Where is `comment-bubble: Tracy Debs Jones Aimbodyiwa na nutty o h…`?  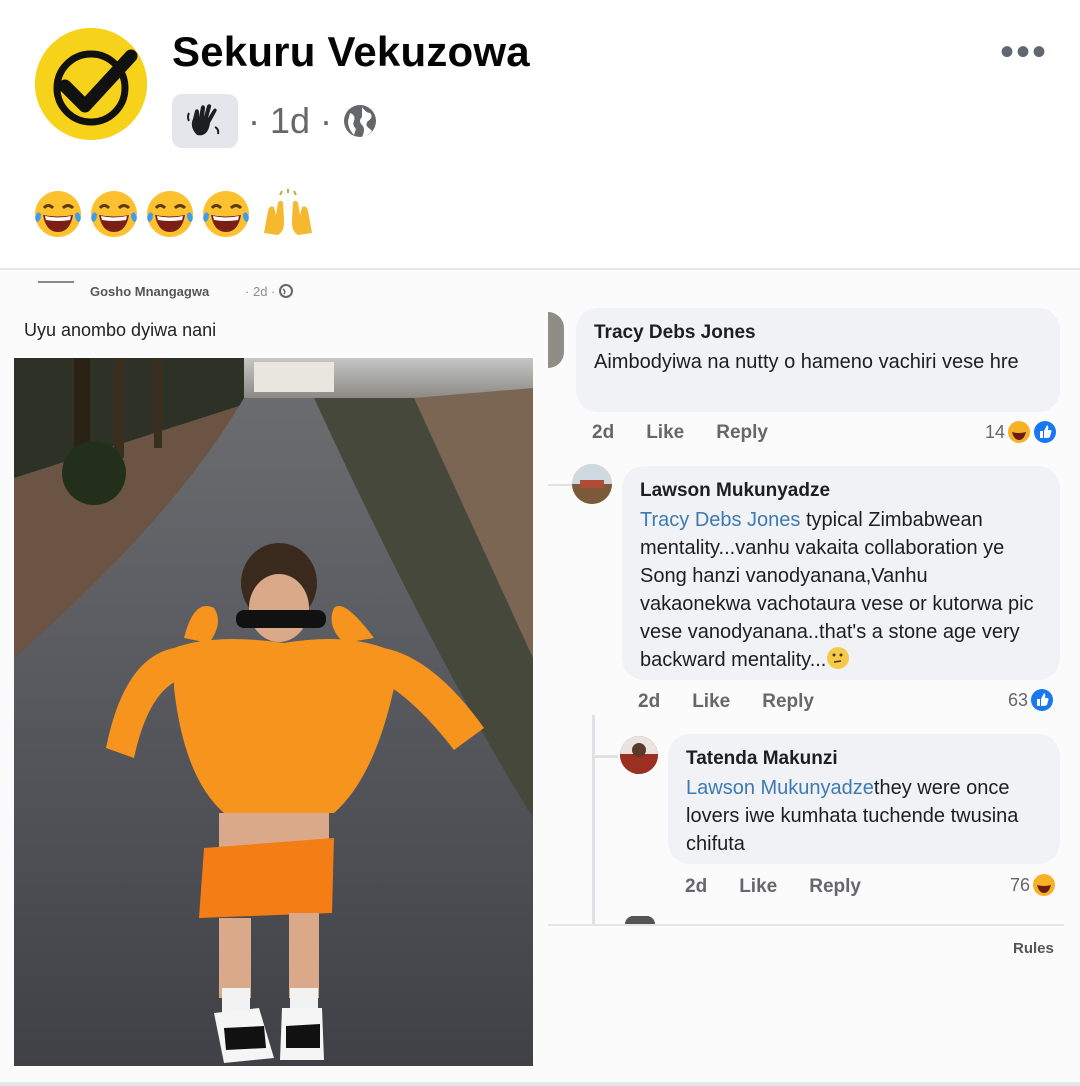 comment-bubble: Tracy Debs Jones Aimbodyiwa na nutty o h… is located at coordinates (818, 360).